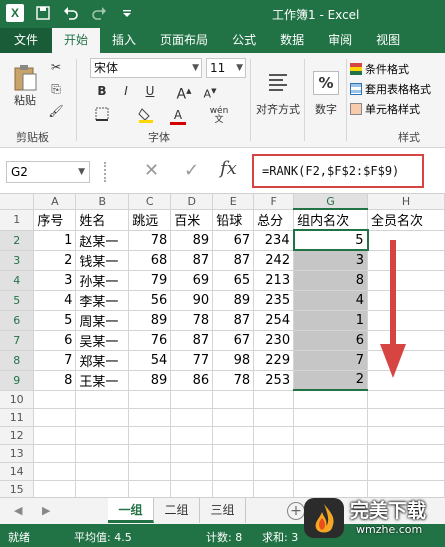 Image resolution: width=445 pixels, height=547 pixels. Describe the element at coordinates (17, 220) in the screenshot. I see `row-header: 1` at that location.